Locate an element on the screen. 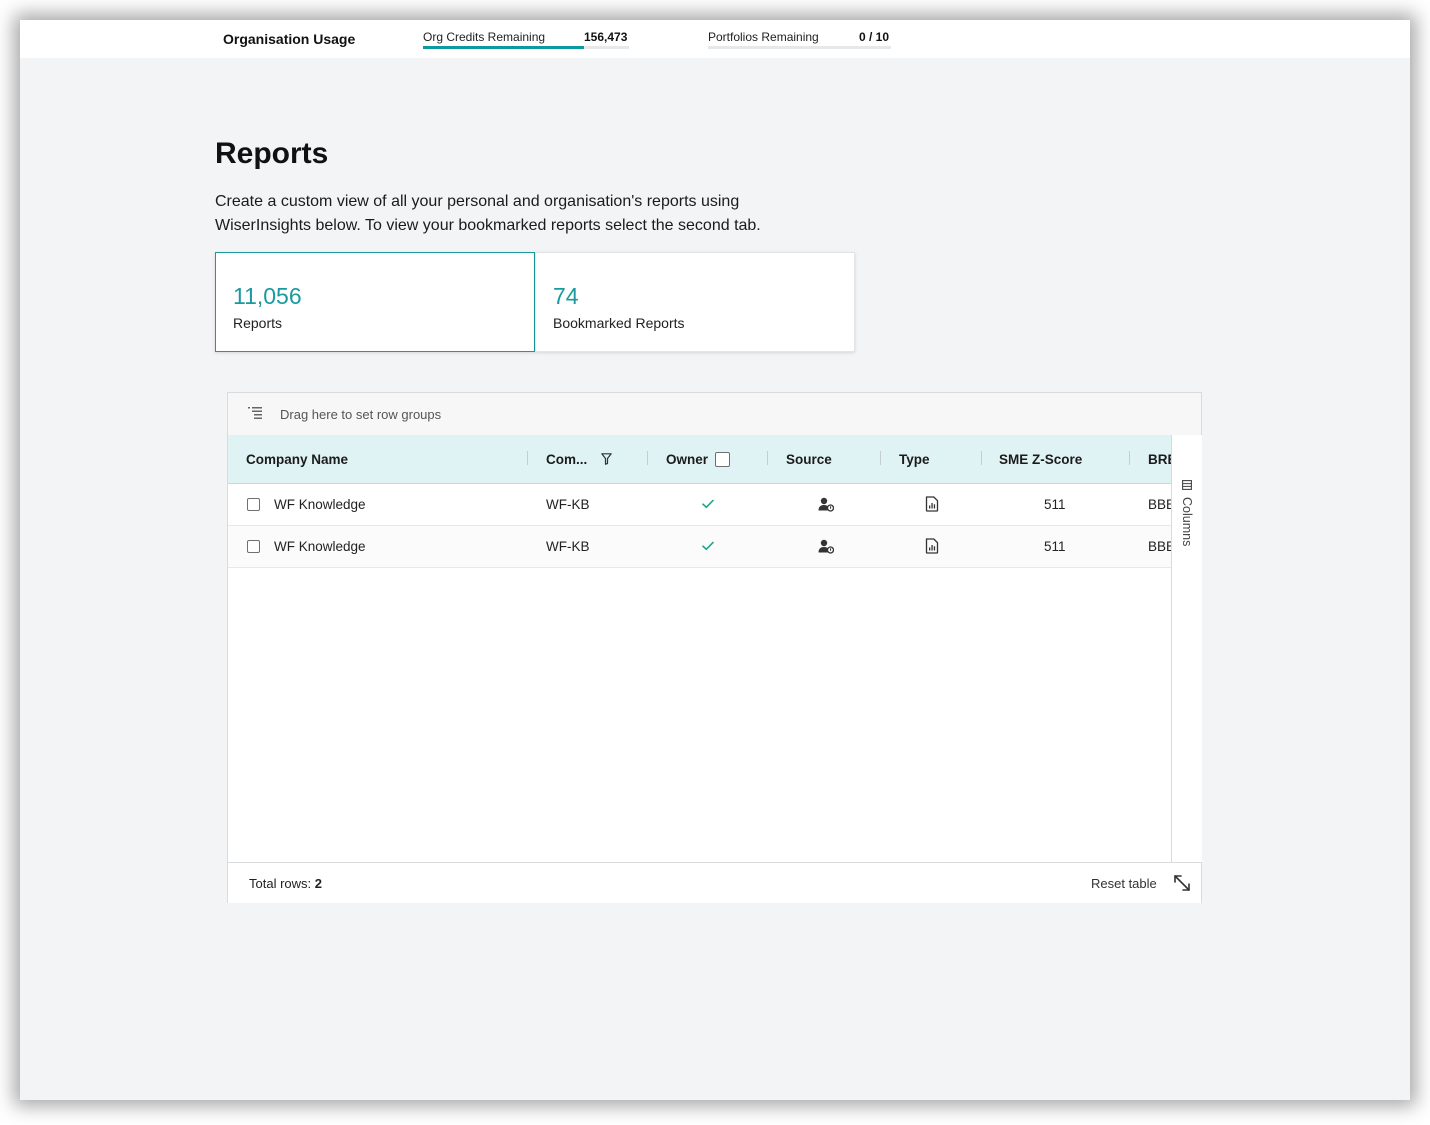 This screenshot has height=1125, width=1430. portfolios-meter: Portfolios Remaining 0 / 10 is located at coordinates (799, 41).